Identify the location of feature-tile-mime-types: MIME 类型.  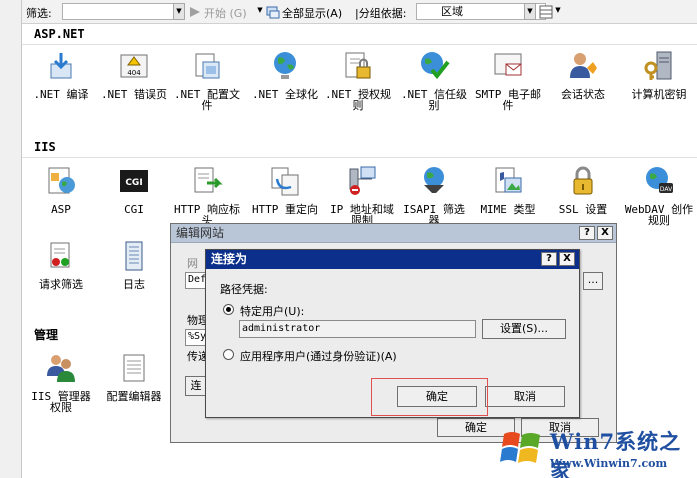
(508, 190).